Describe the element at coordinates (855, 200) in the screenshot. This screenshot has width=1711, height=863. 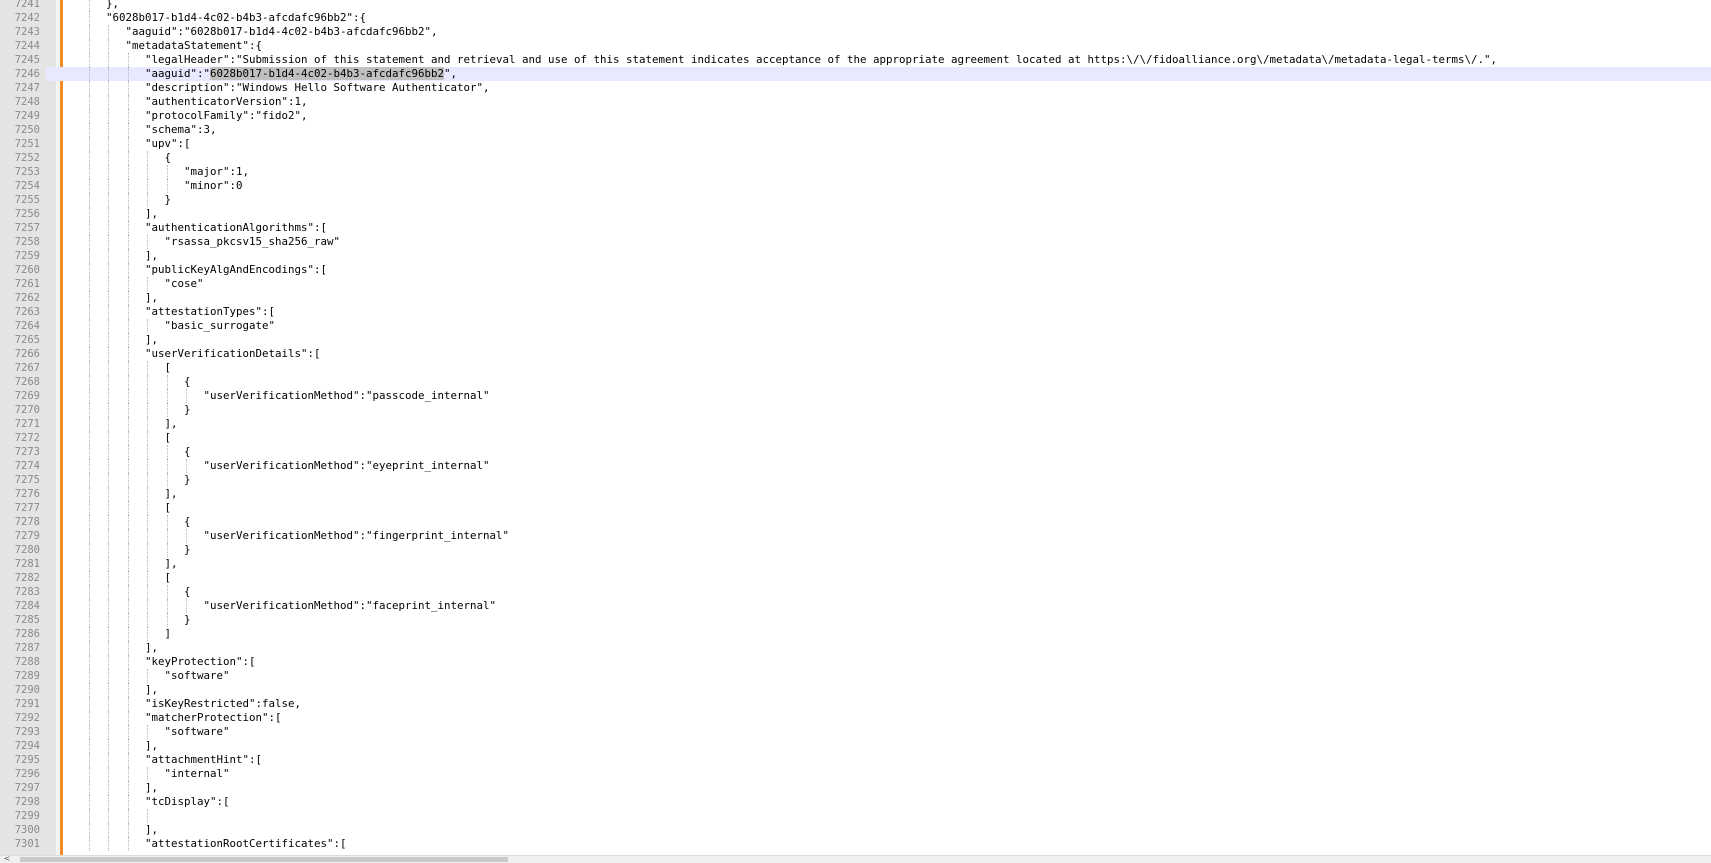
I see `code-line: 7255}` at that location.